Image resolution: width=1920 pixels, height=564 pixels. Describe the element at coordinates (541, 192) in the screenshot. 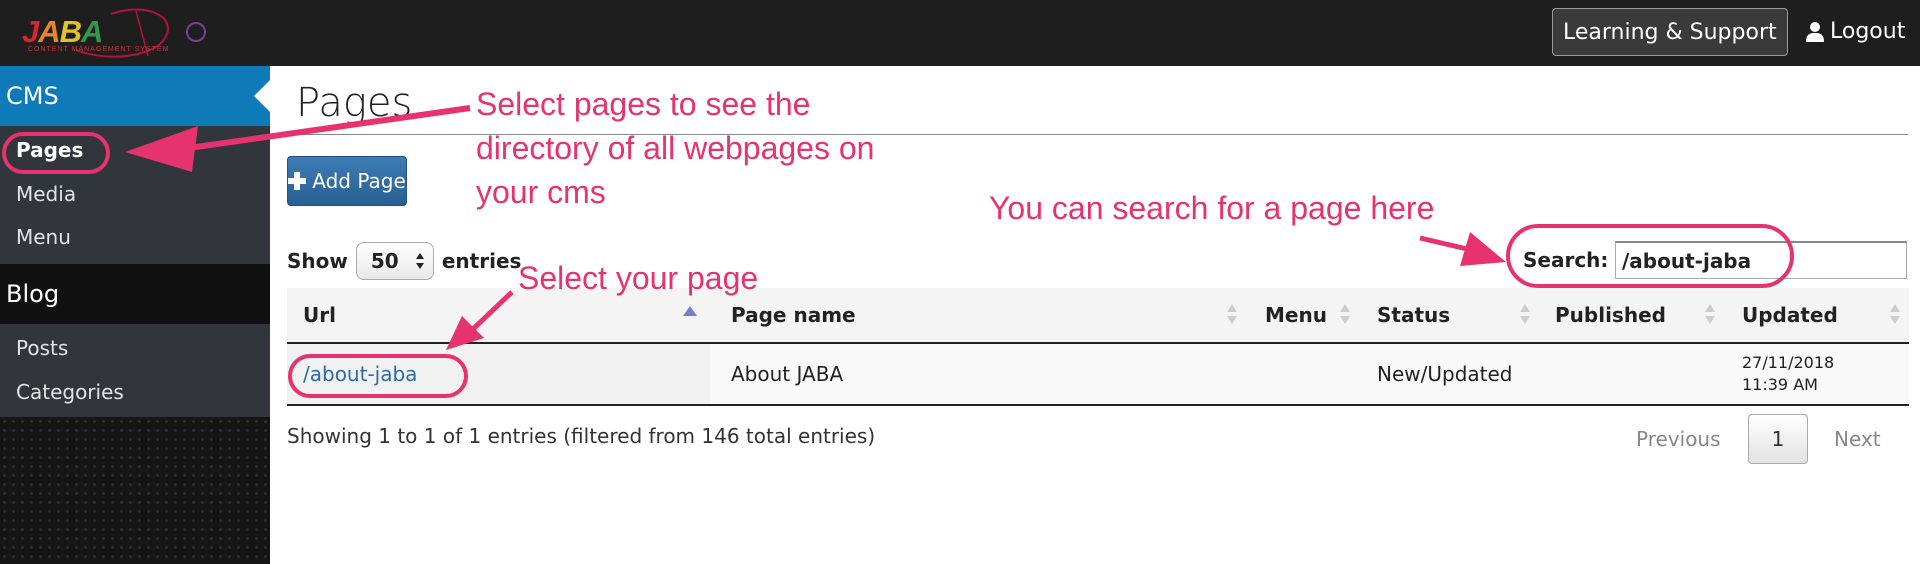

I see `annotation-pages-line-3: your cms` at that location.